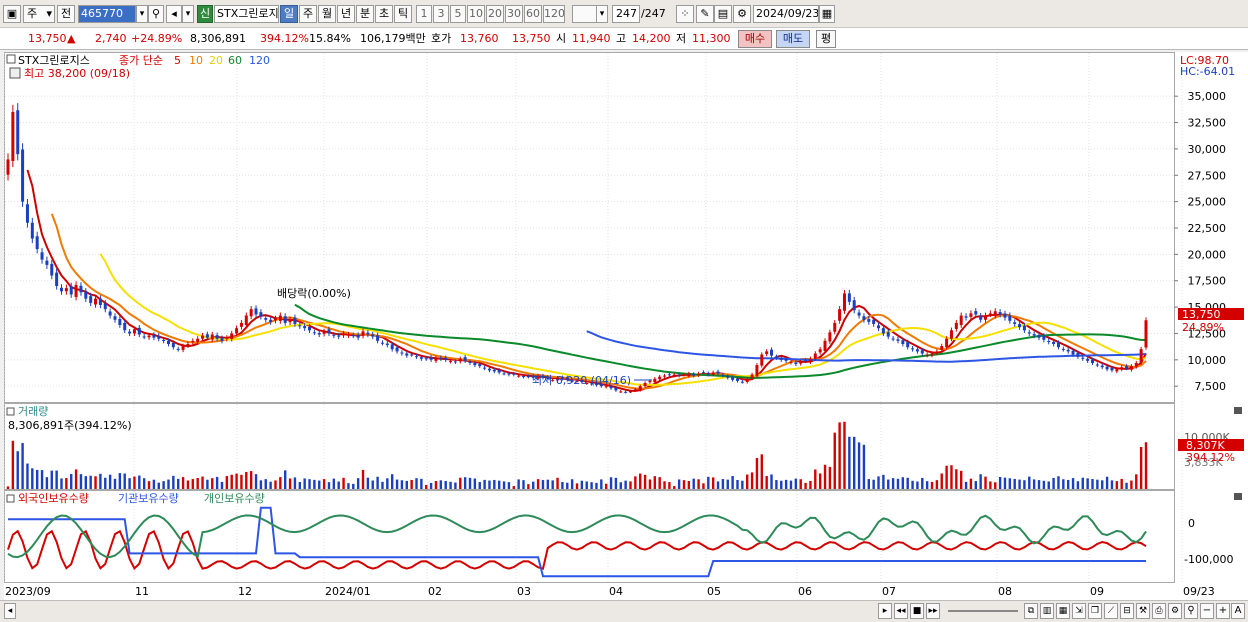 The image size is (1248, 622). What do you see at coordinates (1238, 496) in the screenshot?
I see `holding-close-icon` at bounding box center [1238, 496].